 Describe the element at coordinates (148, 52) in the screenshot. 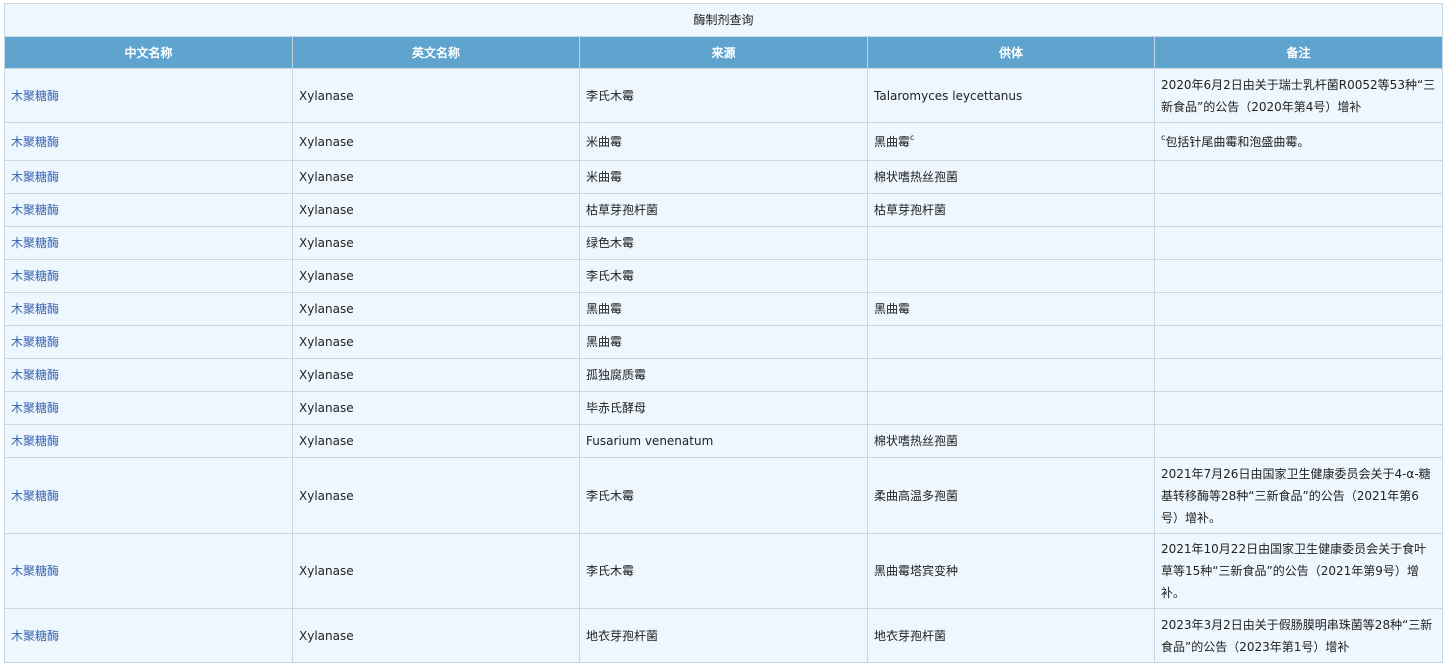

I see `header-chinese-name: 中文名称` at that location.